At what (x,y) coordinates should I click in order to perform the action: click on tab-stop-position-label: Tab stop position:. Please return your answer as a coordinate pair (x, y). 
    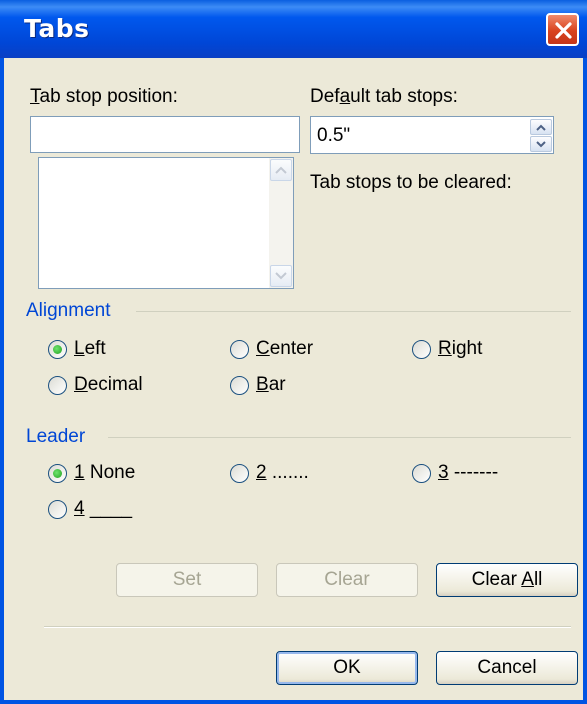
    Looking at the image, I should click on (104, 96).